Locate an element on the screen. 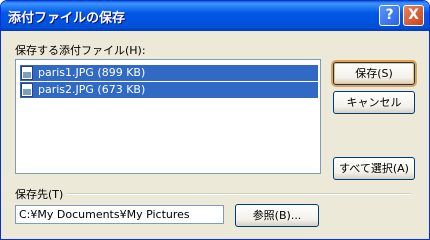  destination-path-field: C:¥My Documents¥My Pictures is located at coordinates (119, 214).